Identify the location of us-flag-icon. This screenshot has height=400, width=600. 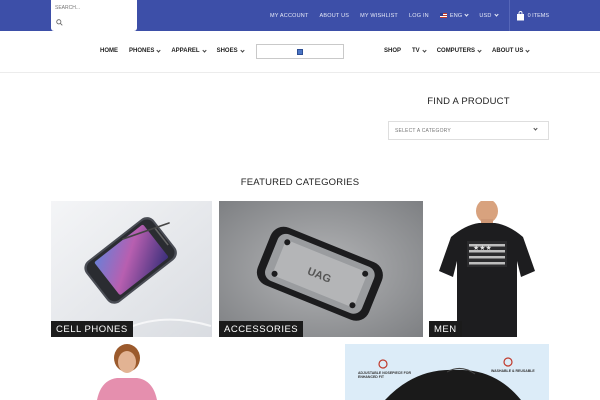
(443, 15).